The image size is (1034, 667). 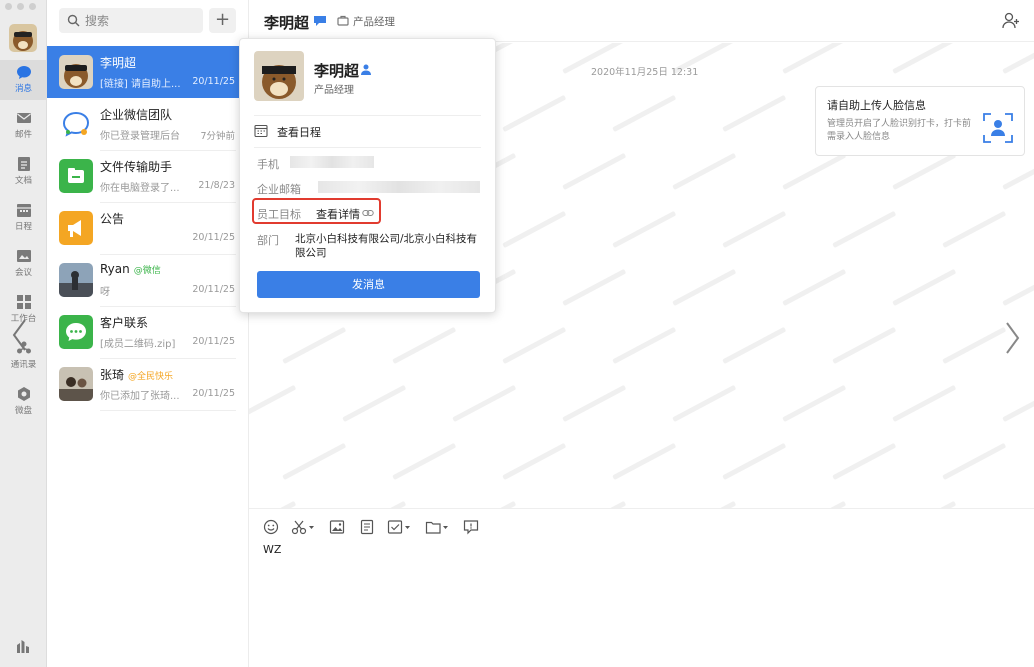 I want to click on conversation-item: 公告 20/11/25, so click(x=148, y=228).